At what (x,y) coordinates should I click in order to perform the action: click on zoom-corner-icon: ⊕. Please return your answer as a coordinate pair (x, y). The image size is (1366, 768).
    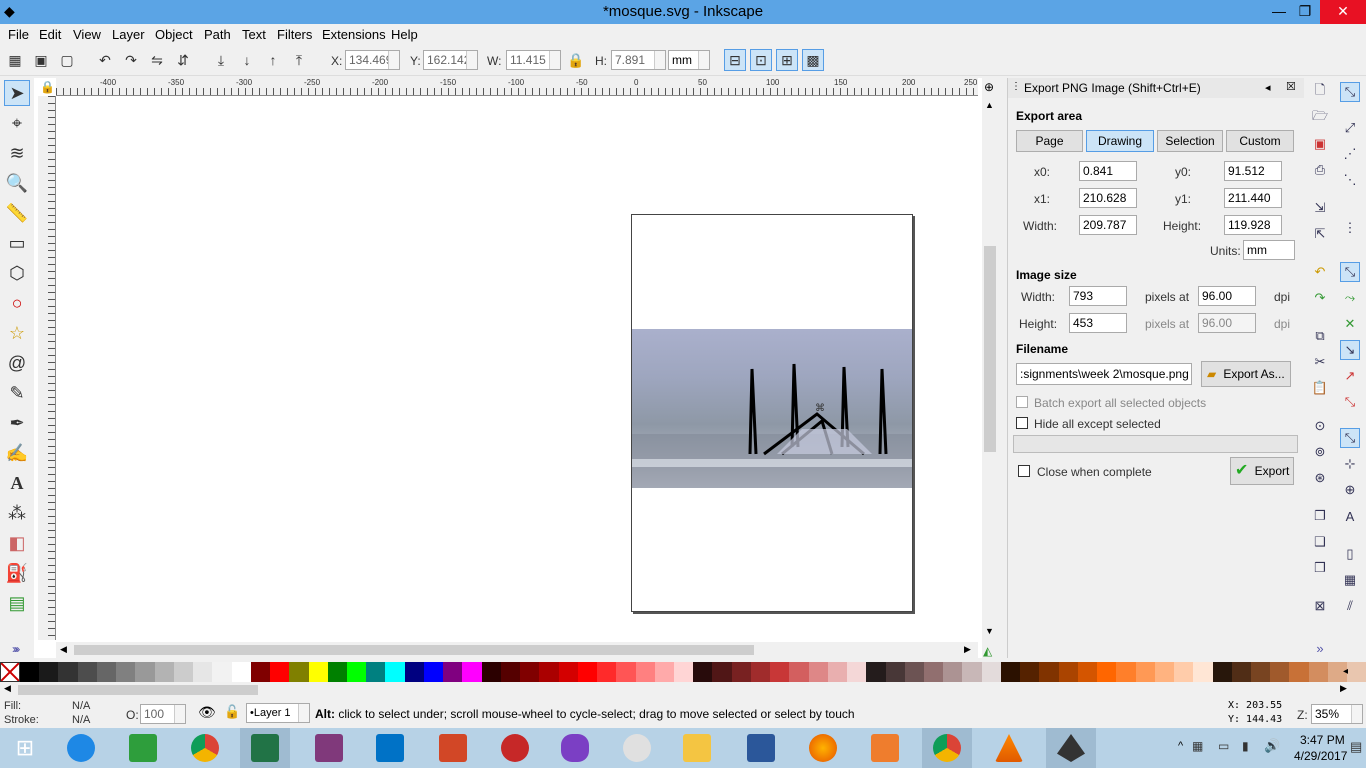
    Looking at the image, I should click on (989, 87).